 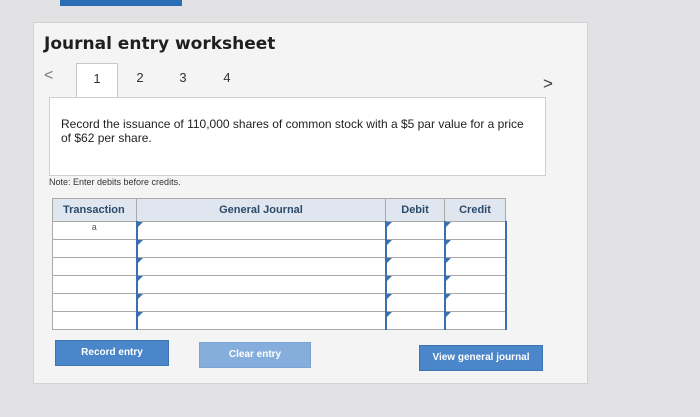 I want to click on top-accent-bar, so click(x=121, y=3).